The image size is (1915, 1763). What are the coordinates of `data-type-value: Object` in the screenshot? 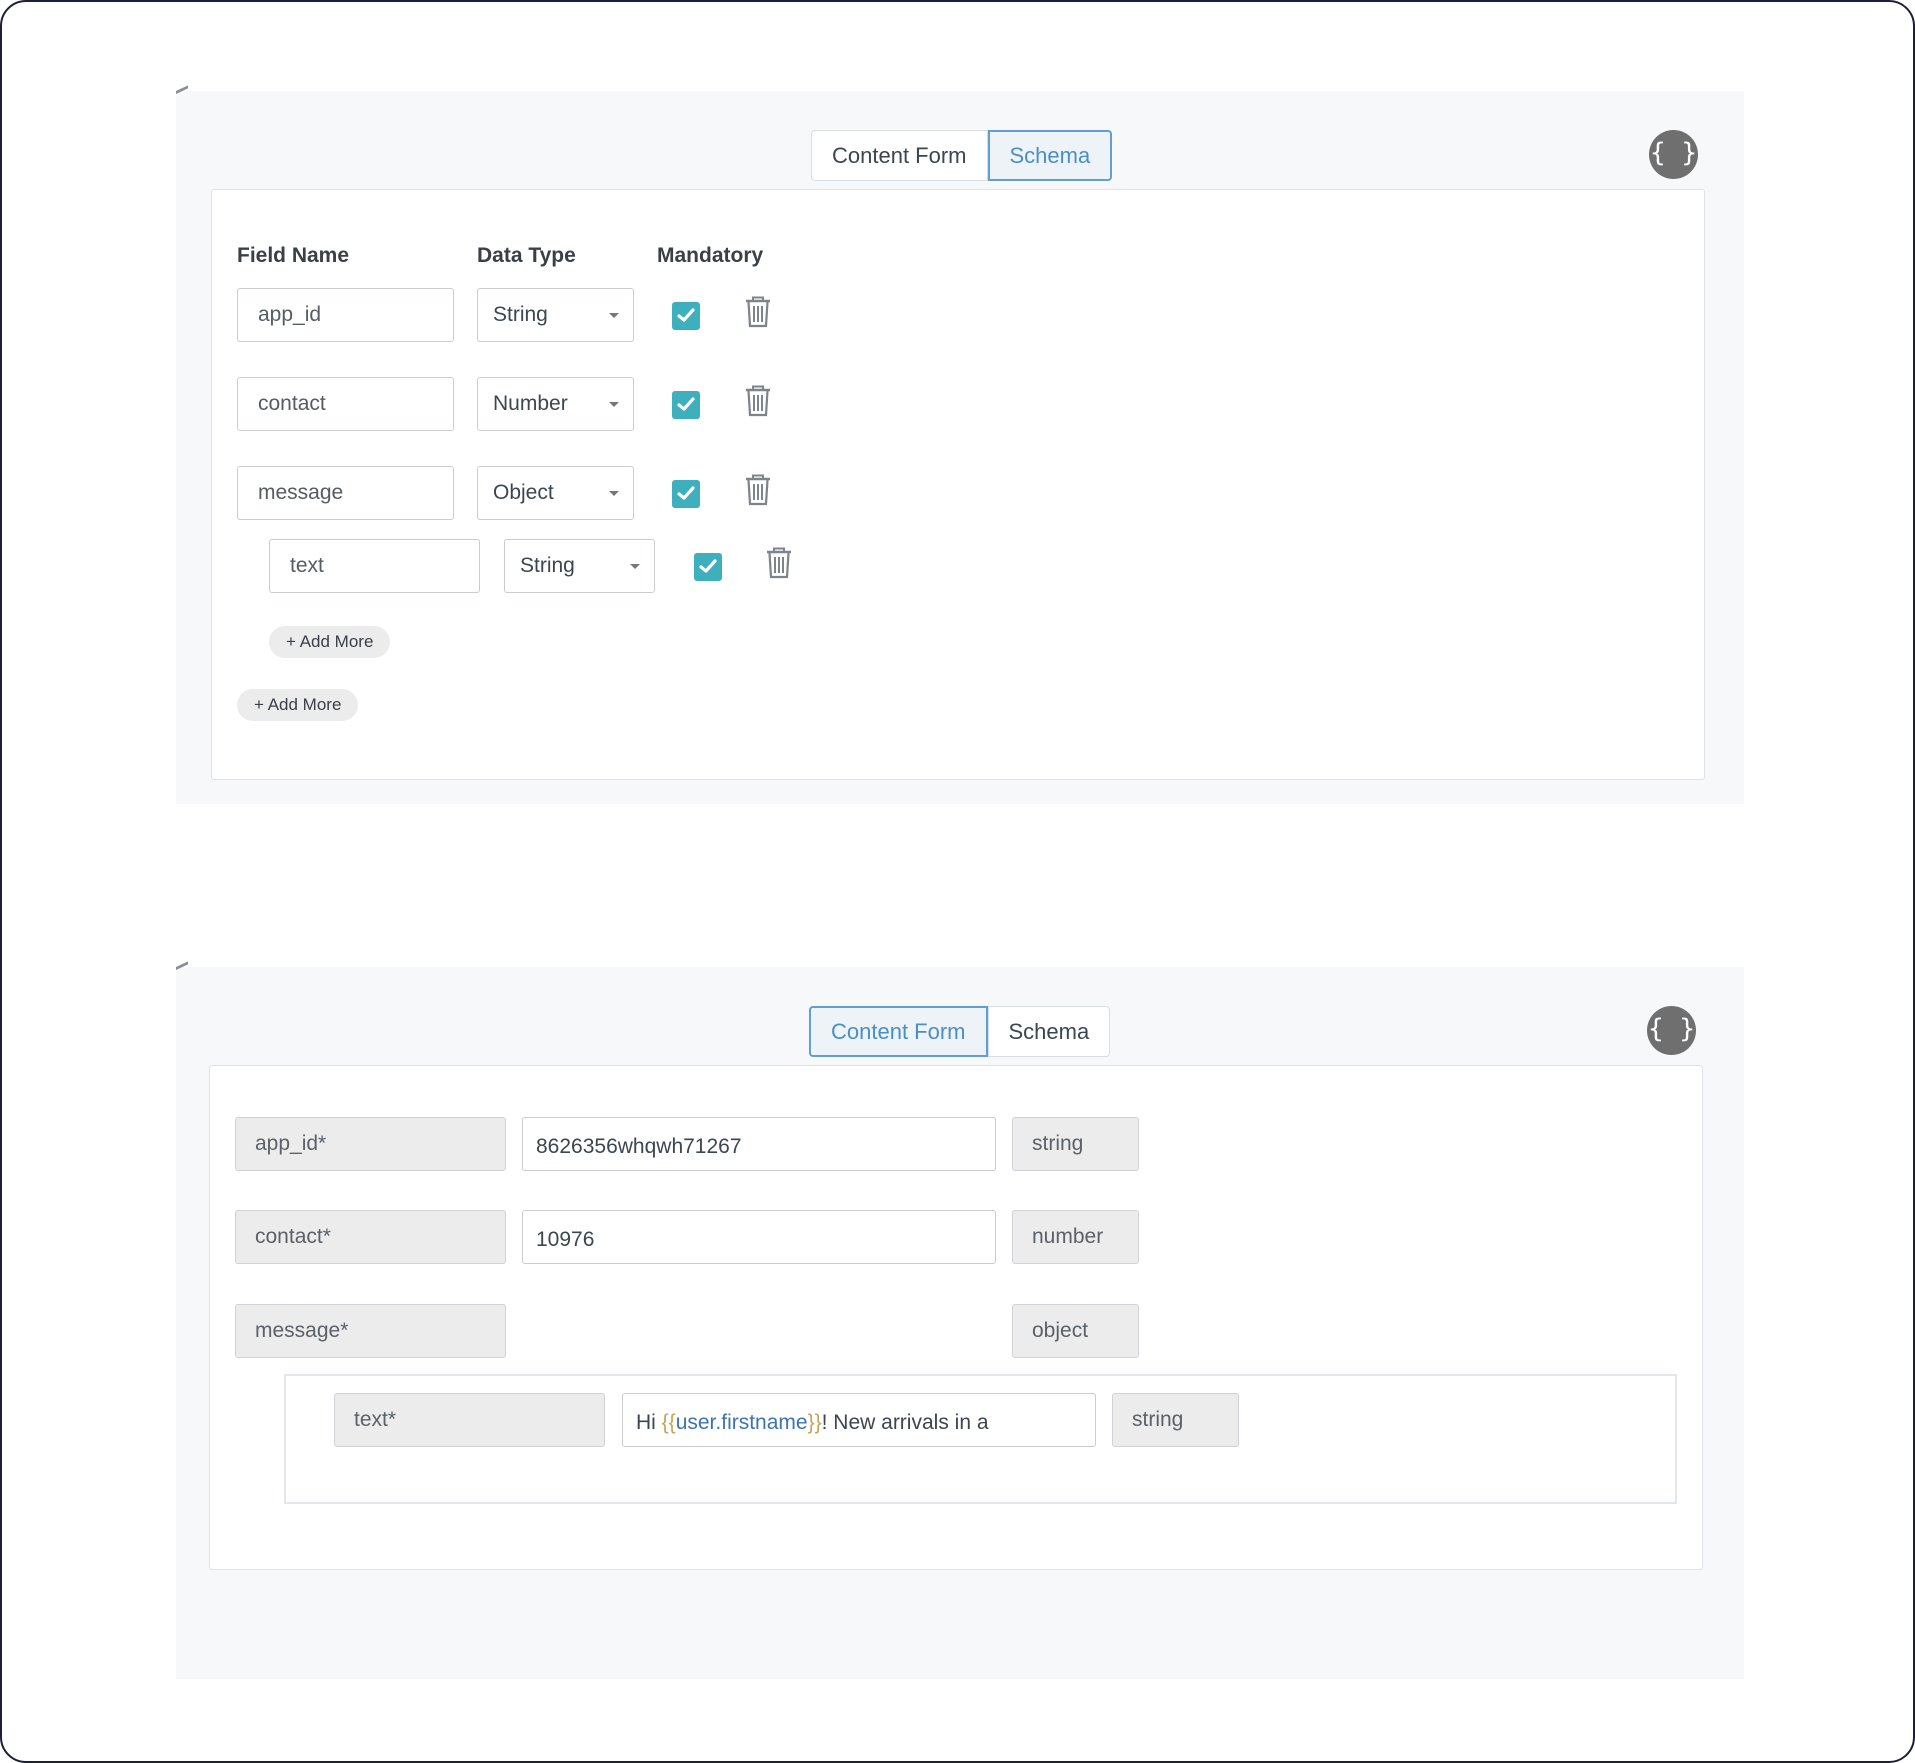 It's located at (523, 492).